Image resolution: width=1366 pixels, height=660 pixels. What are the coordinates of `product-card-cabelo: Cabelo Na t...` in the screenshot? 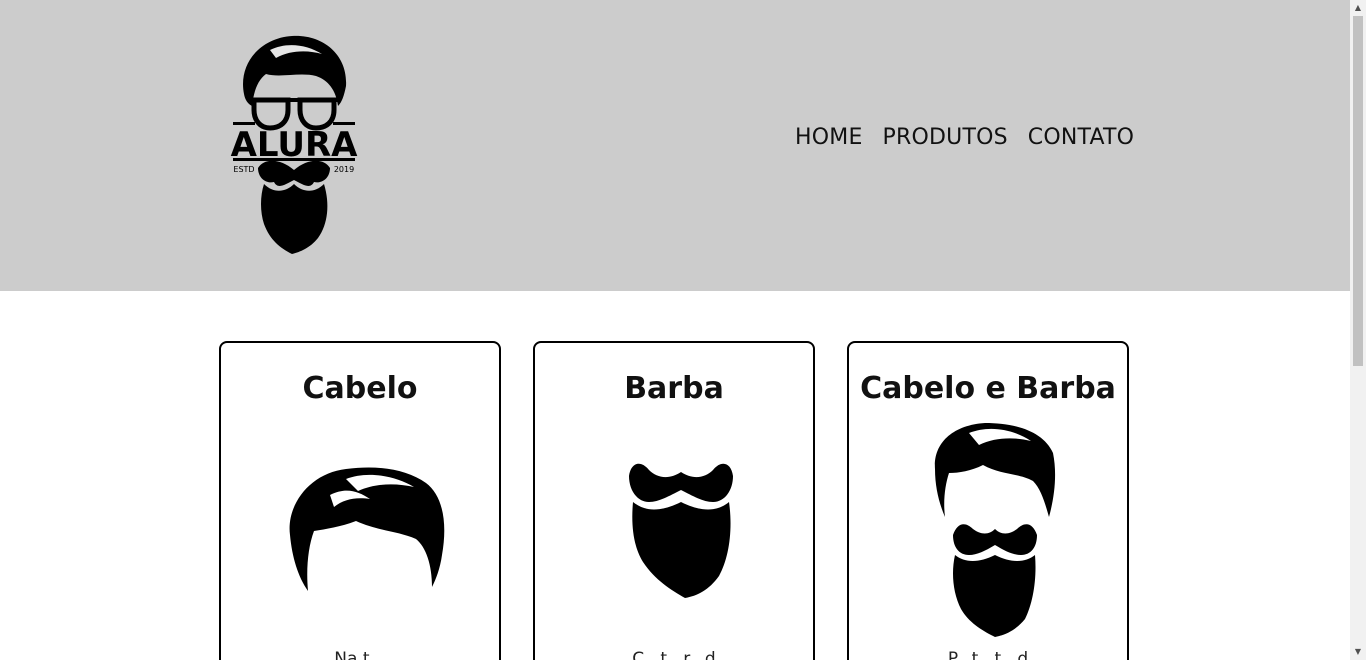 It's located at (360, 500).